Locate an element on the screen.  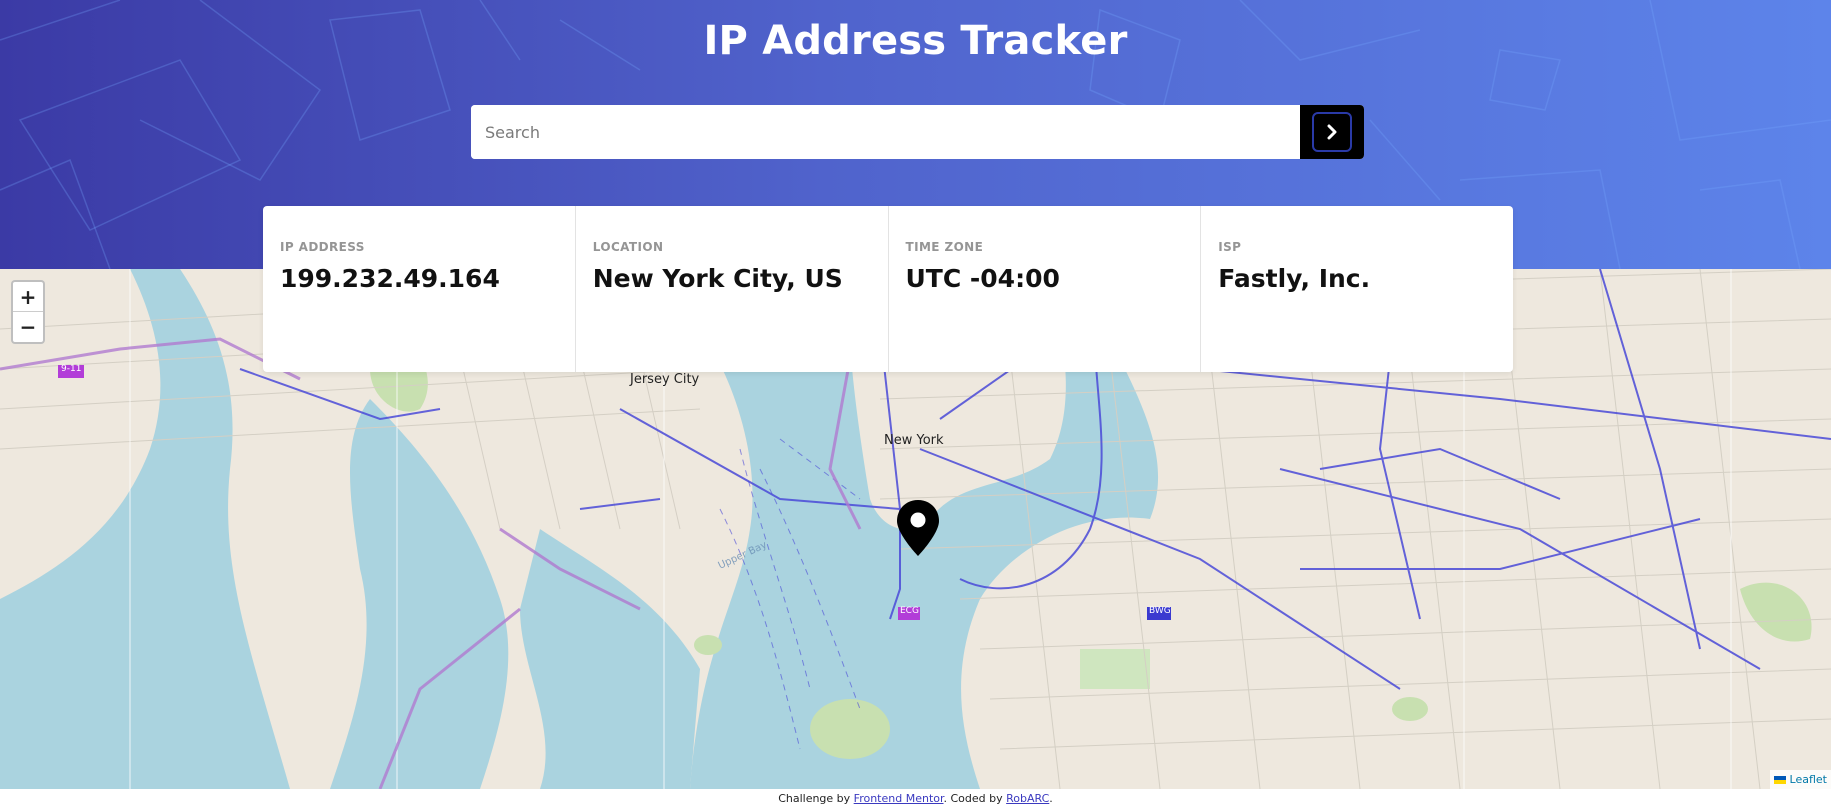
chevron-right-icon is located at coordinates (1332, 132).